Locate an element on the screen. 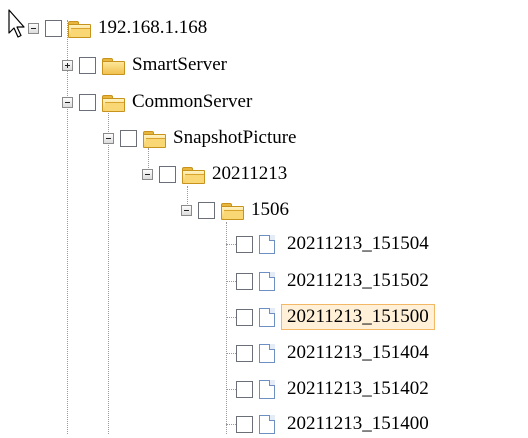 The width and height of the screenshot is (528, 438). mouse-cursor-icon is located at coordinates (16, 23).